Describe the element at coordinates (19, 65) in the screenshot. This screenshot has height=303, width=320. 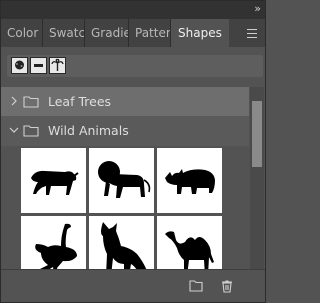
I see `tree-shape-icon` at that location.